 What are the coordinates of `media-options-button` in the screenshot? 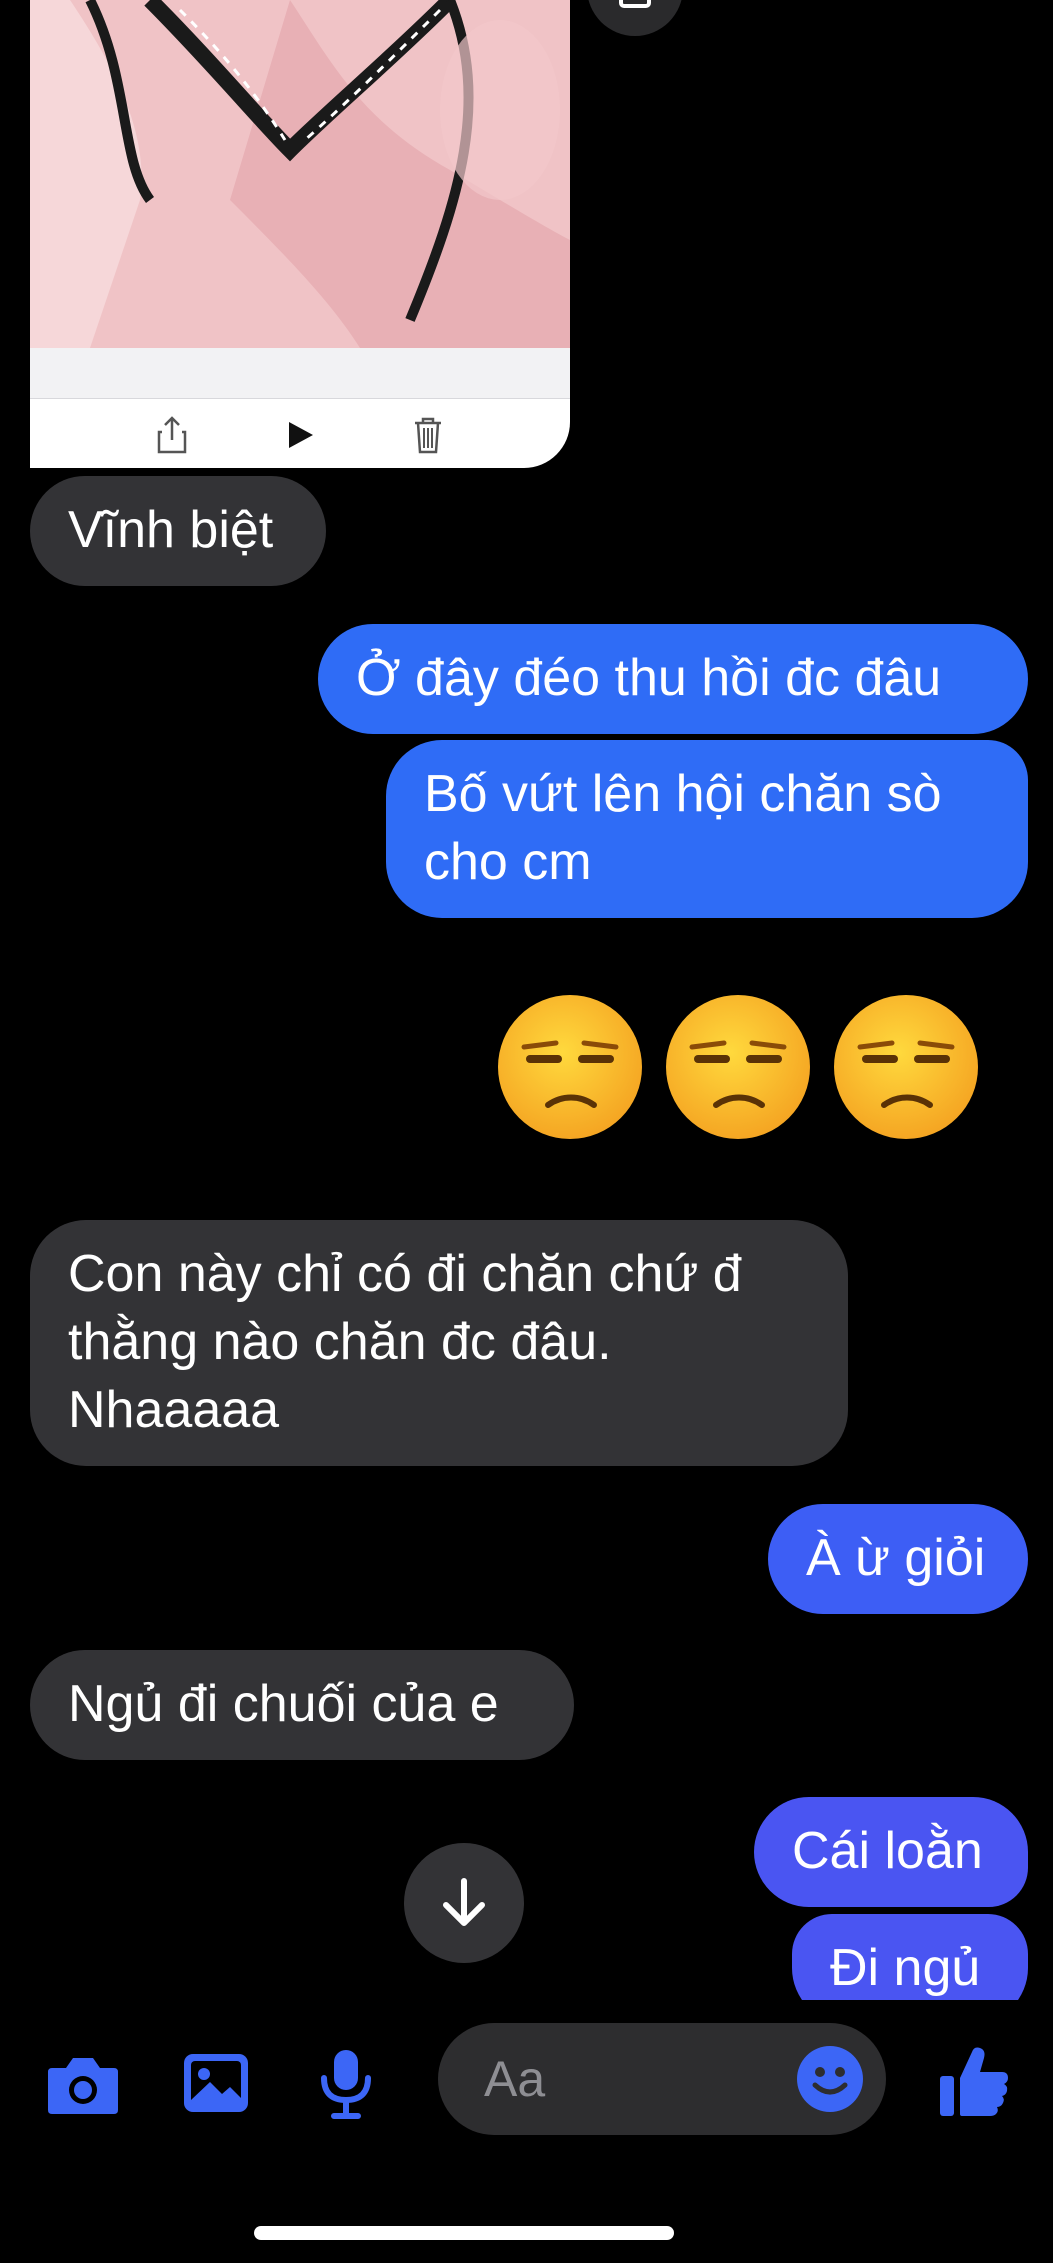 It's located at (635, 18).